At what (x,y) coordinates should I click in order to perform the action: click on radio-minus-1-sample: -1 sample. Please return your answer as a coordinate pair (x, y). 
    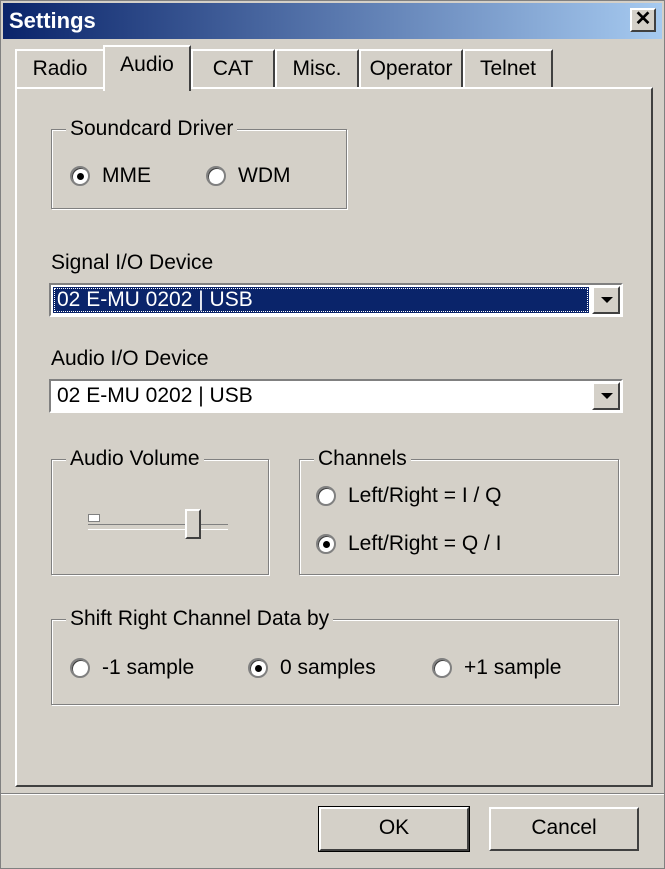
    Looking at the image, I should click on (132, 668).